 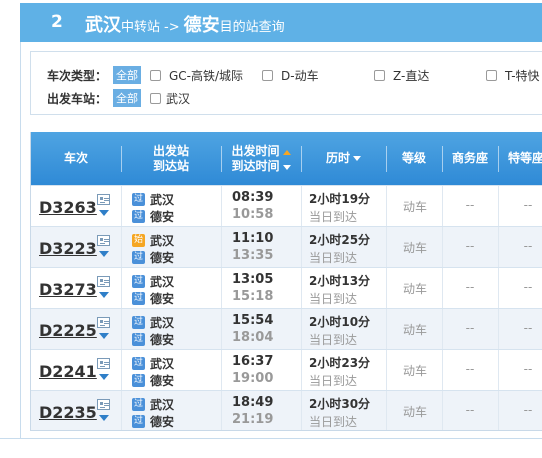 I want to click on train-type-label: 车次类型：, so click(x=77, y=75).